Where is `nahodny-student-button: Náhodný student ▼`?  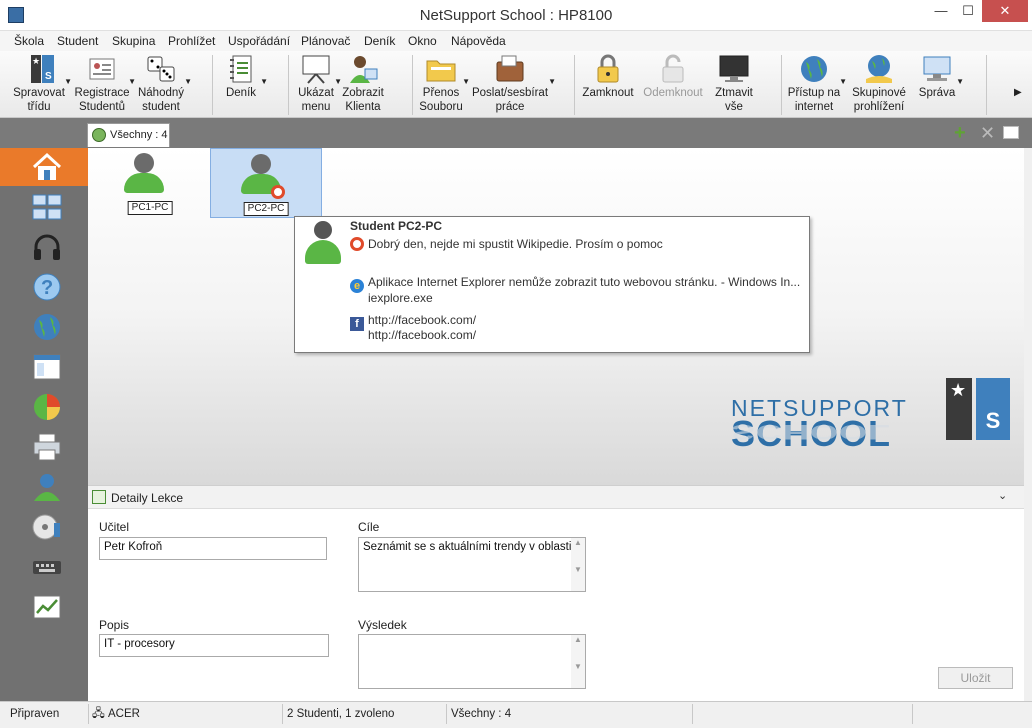
nahodny-student-button: Náhodný student ▼ is located at coordinates (164, 85).